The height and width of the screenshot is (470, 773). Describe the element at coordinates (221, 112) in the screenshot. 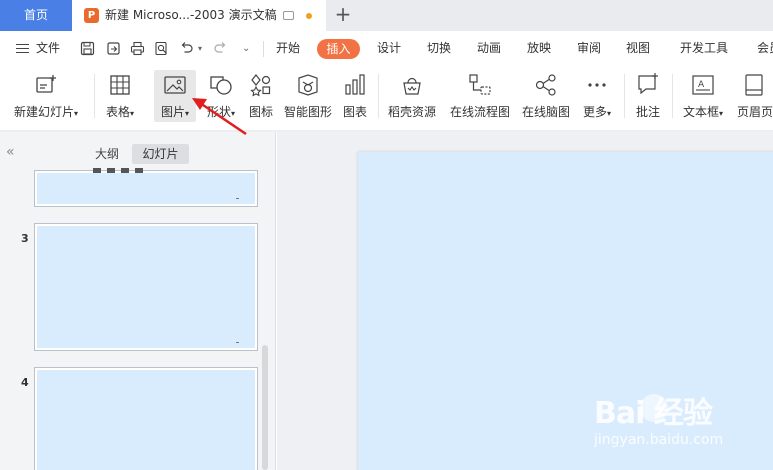

I see `shape-label: 形状▾` at that location.